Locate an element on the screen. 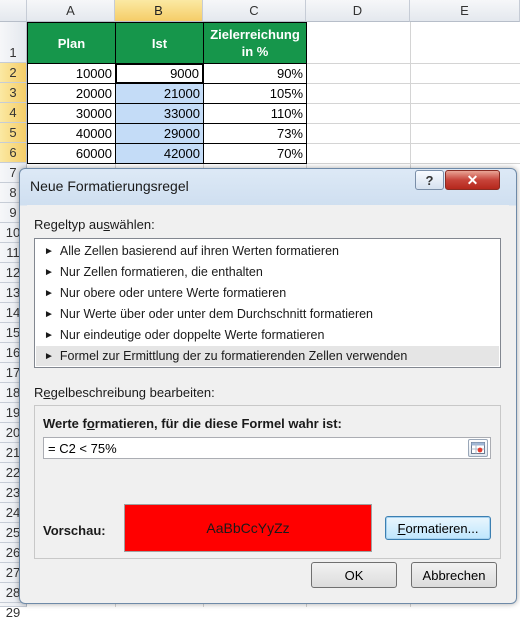 The height and width of the screenshot is (623, 520). cell-c3: 105% is located at coordinates (255, 93).